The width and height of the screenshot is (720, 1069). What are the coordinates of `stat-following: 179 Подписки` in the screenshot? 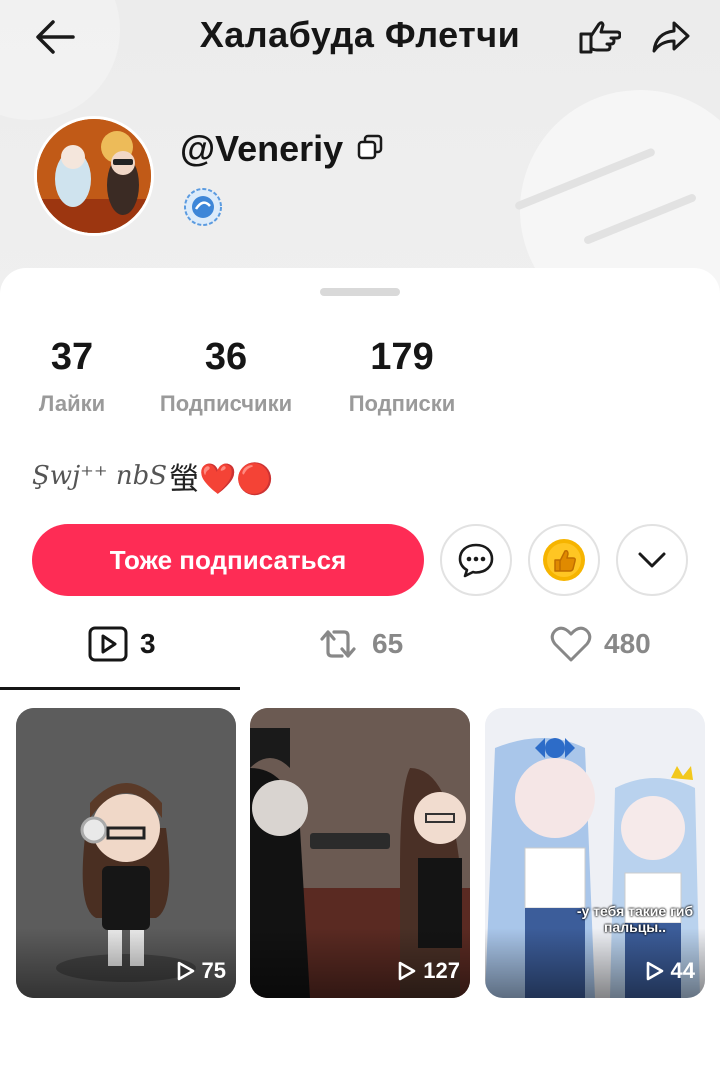 It's located at (402, 376).